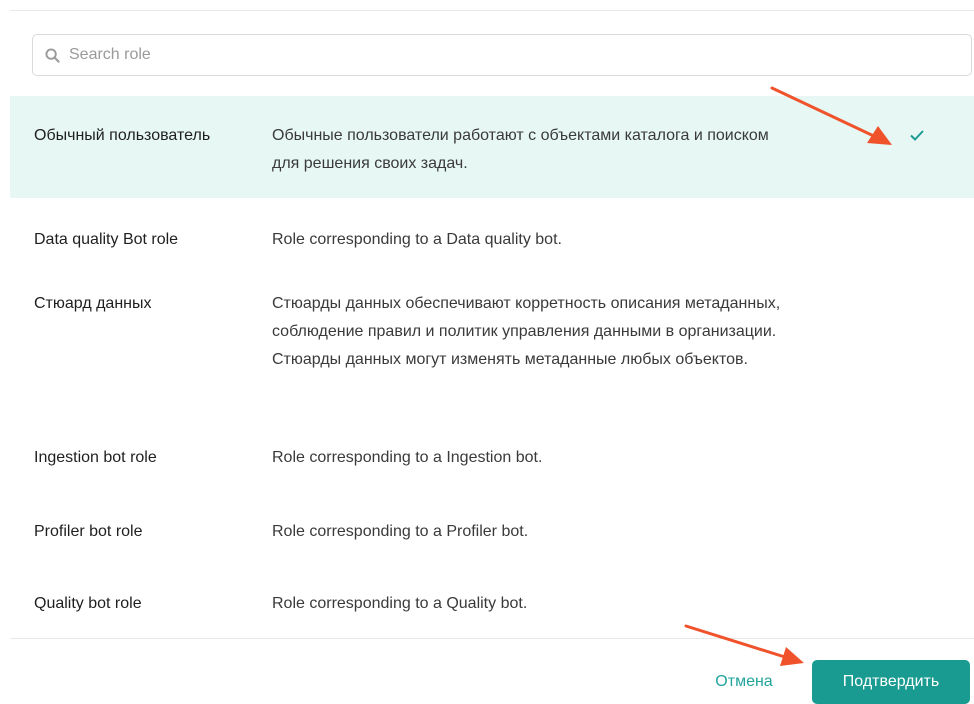  Describe the element at coordinates (519, 55) in the screenshot. I see `search-input` at that location.